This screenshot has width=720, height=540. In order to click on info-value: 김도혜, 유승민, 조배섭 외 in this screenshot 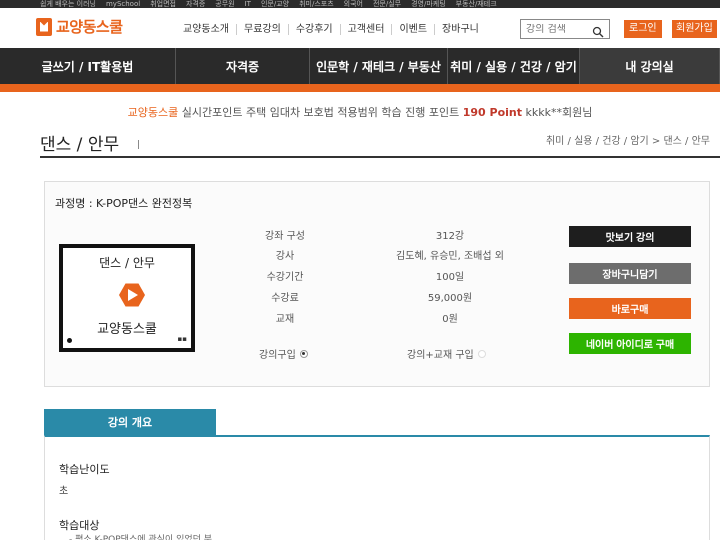, I will do `click(450, 256)`.